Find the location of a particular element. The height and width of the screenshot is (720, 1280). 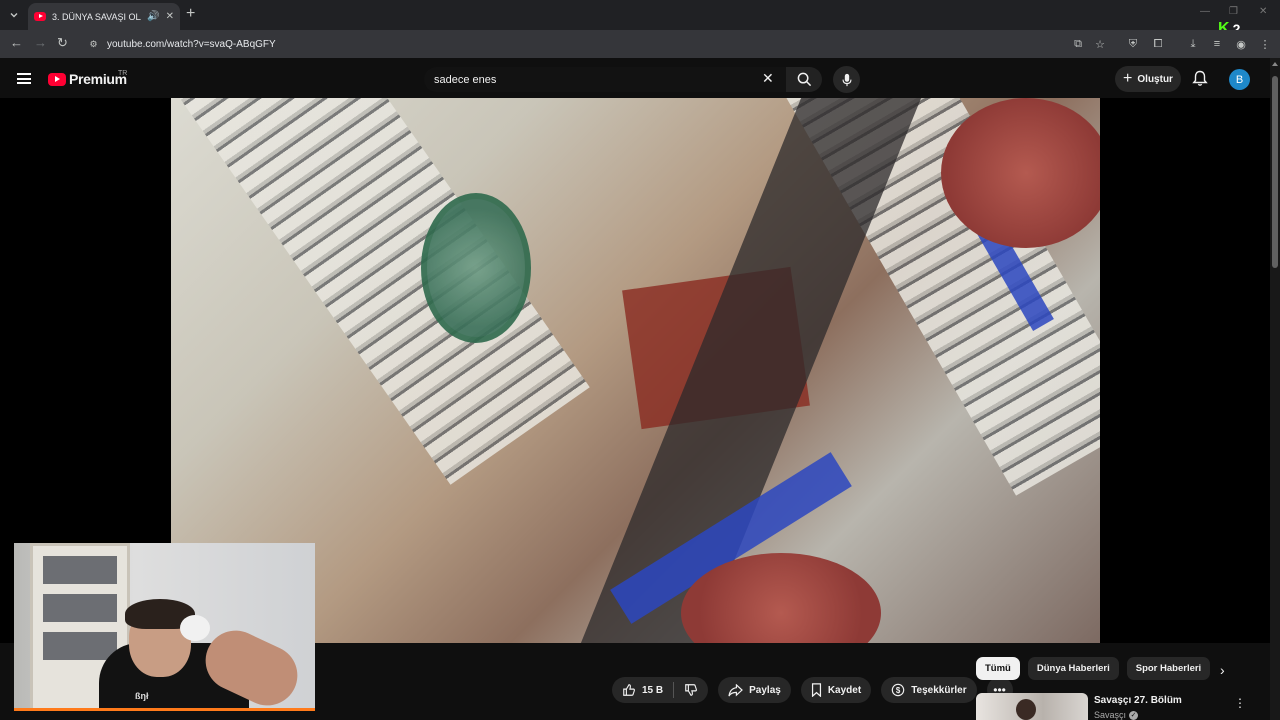

recommended-video: Savaşçı 27. Bölüm Savaşçı ✓ ⋮ is located at coordinates (1116, 706).